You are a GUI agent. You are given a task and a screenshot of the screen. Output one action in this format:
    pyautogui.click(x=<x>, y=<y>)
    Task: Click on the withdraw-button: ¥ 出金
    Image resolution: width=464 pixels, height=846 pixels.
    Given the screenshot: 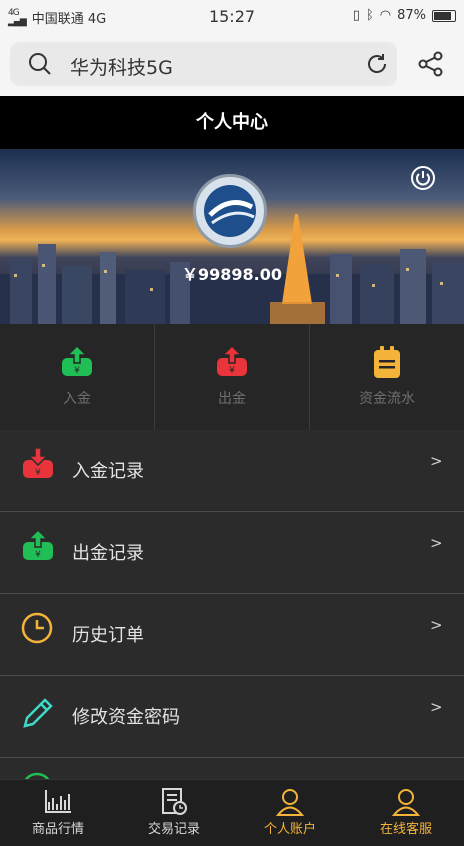 What is the action you would take?
    pyautogui.click(x=231, y=377)
    